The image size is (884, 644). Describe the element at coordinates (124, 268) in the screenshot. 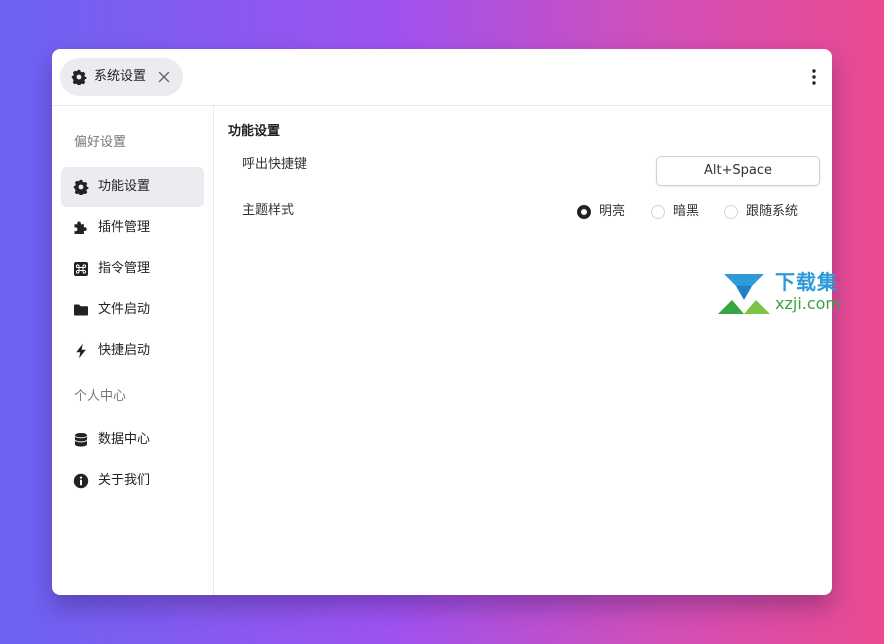

I see `sidebar-item-label: 指令管理` at that location.